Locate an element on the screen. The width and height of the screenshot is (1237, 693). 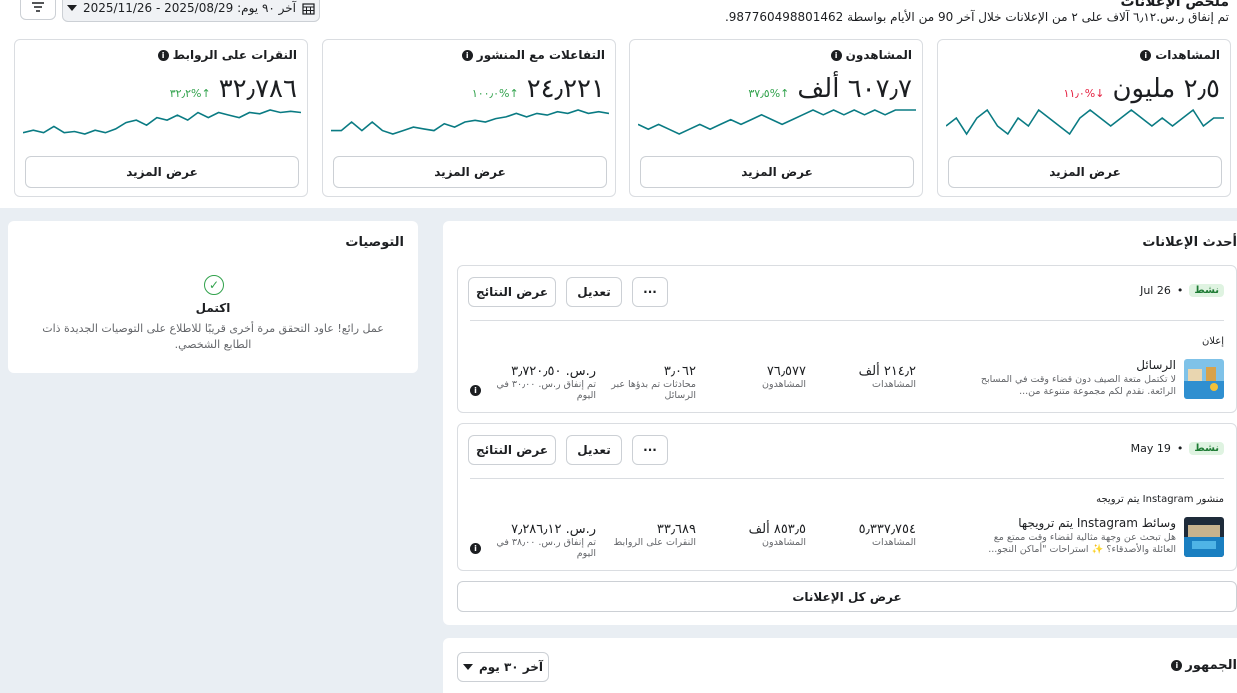
metric-value: ٦٠٧٫٧ ألف is located at coordinates (854, 89).